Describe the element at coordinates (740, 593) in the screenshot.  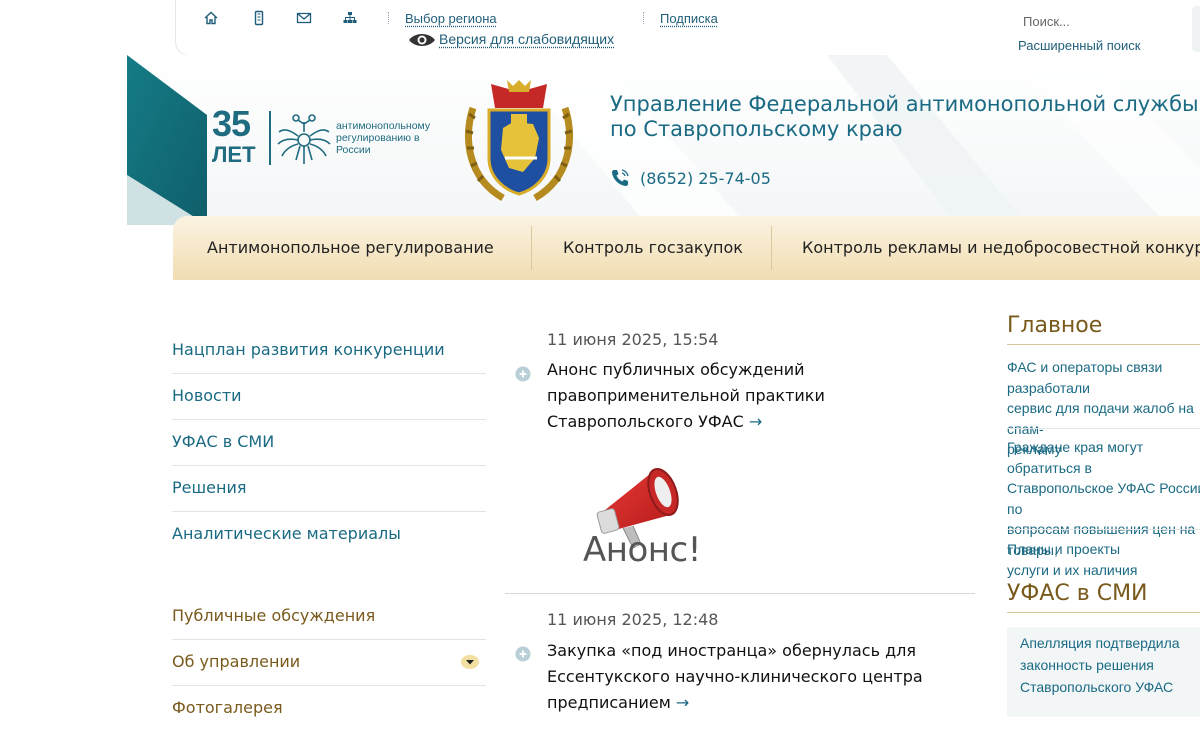
I see `news-divider` at that location.